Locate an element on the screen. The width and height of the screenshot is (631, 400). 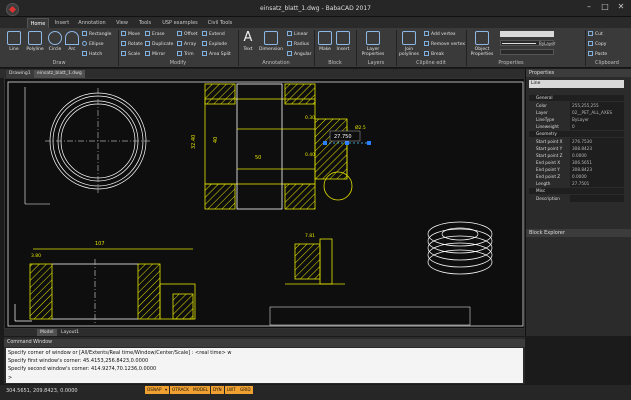
insert-block-button: Insert is located at coordinates (343, 41).